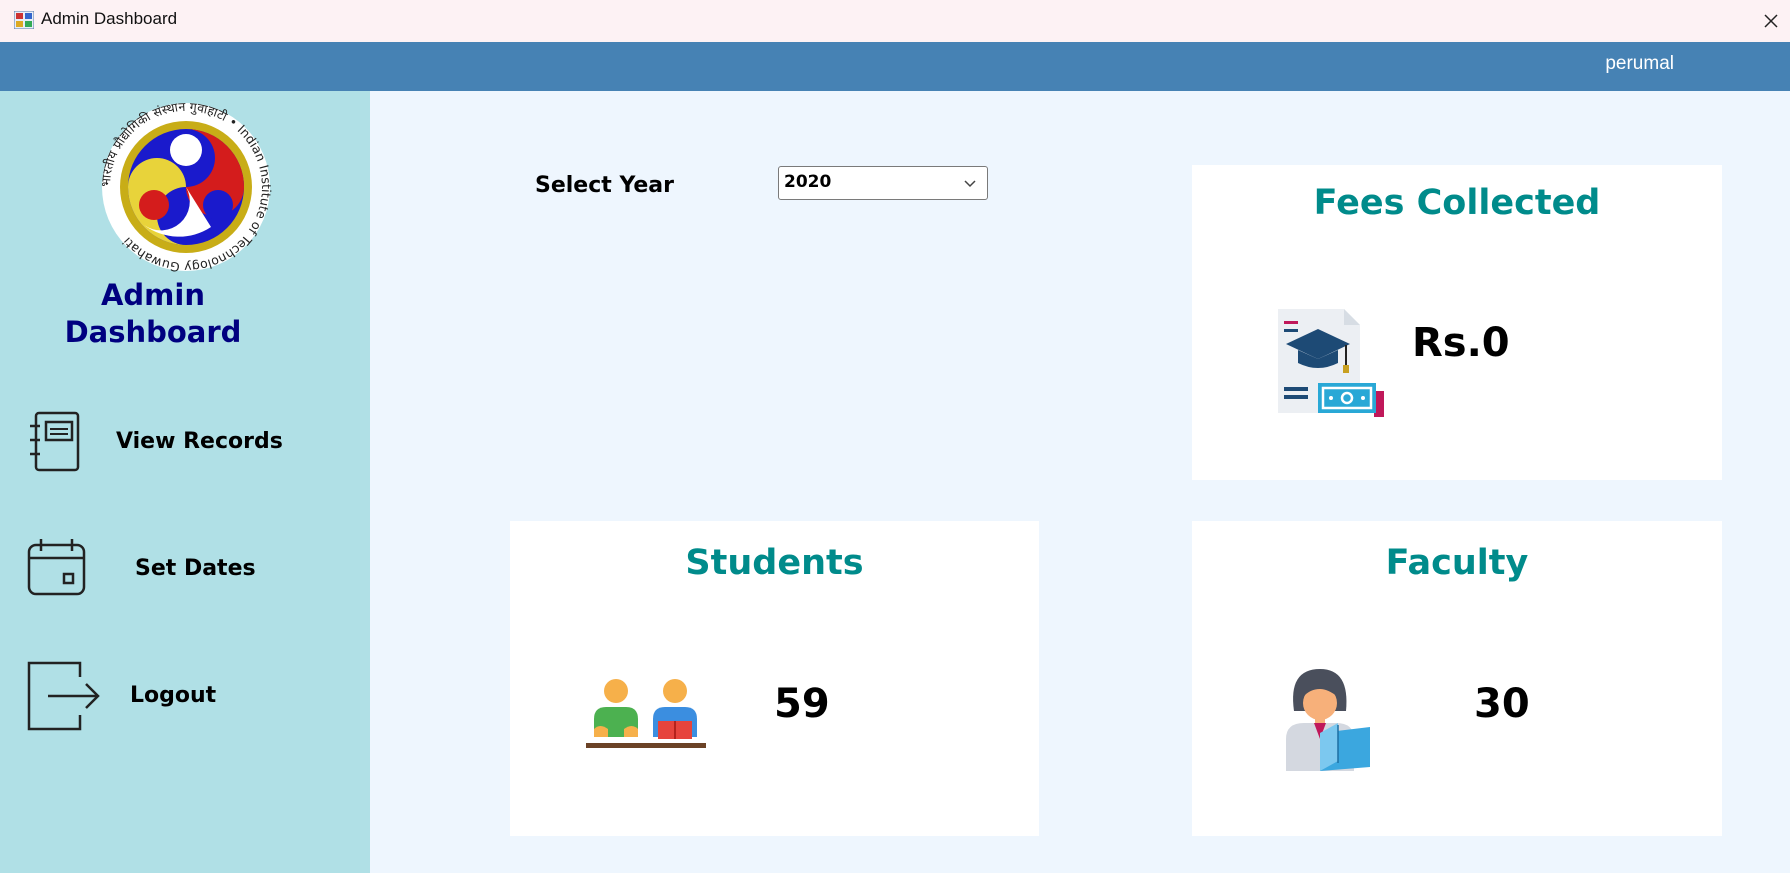  I want to click on logout-icon, so click(63, 696).